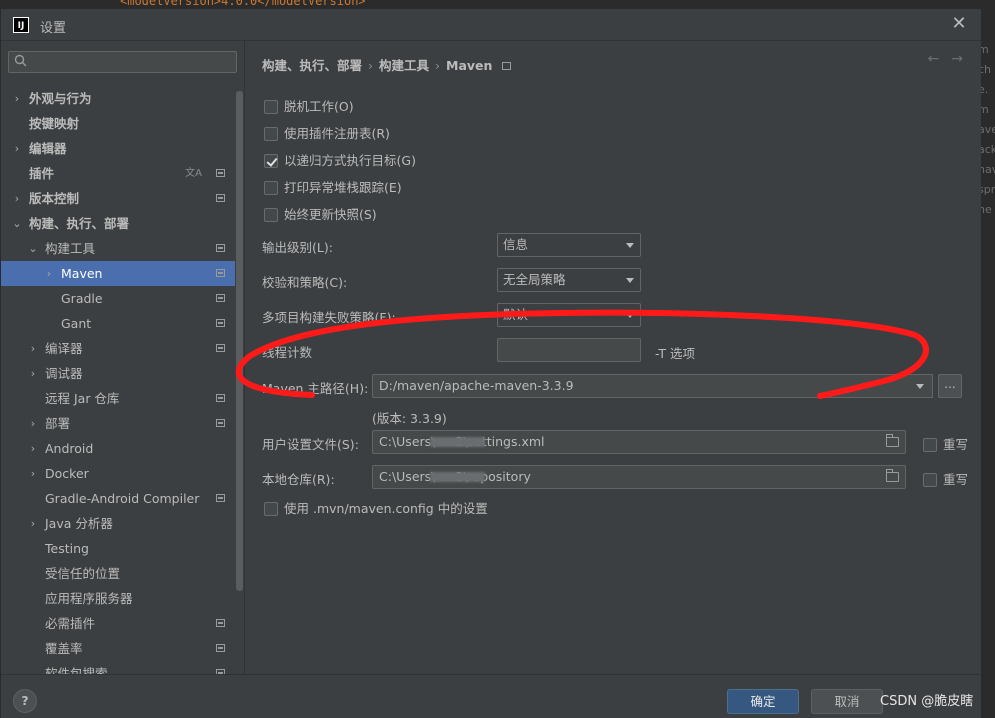 The image size is (995, 718). I want to click on checkbox-label: 使用插件注册表(R), so click(337, 133).